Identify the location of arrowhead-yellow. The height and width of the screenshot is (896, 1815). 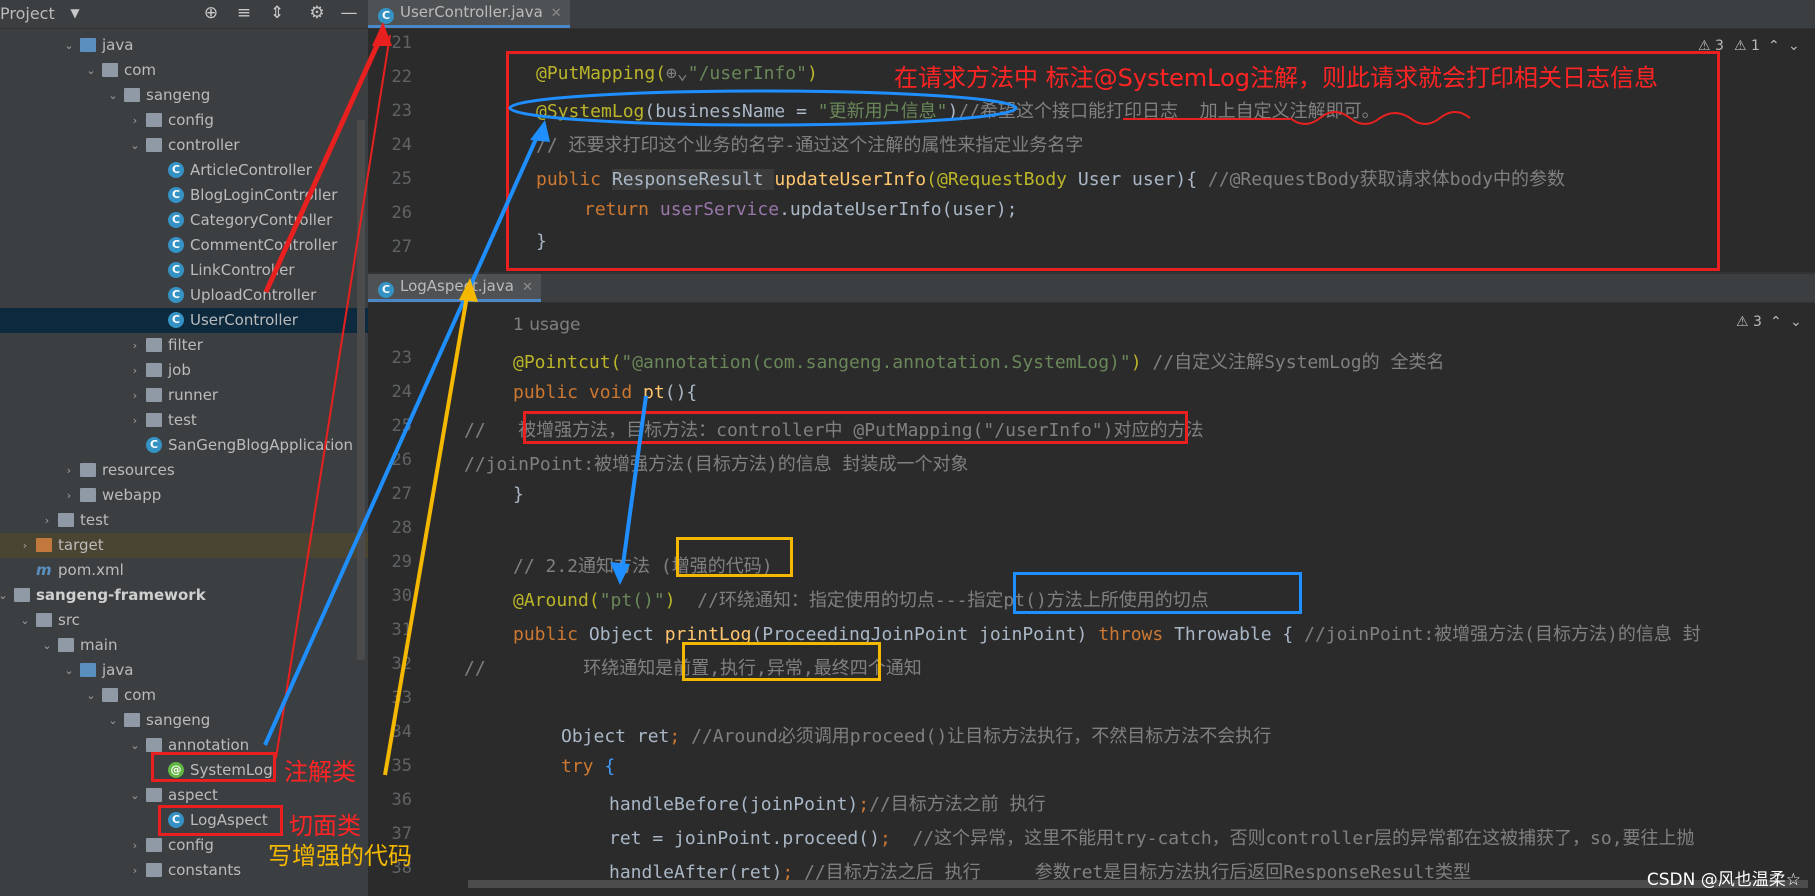
(468, 290).